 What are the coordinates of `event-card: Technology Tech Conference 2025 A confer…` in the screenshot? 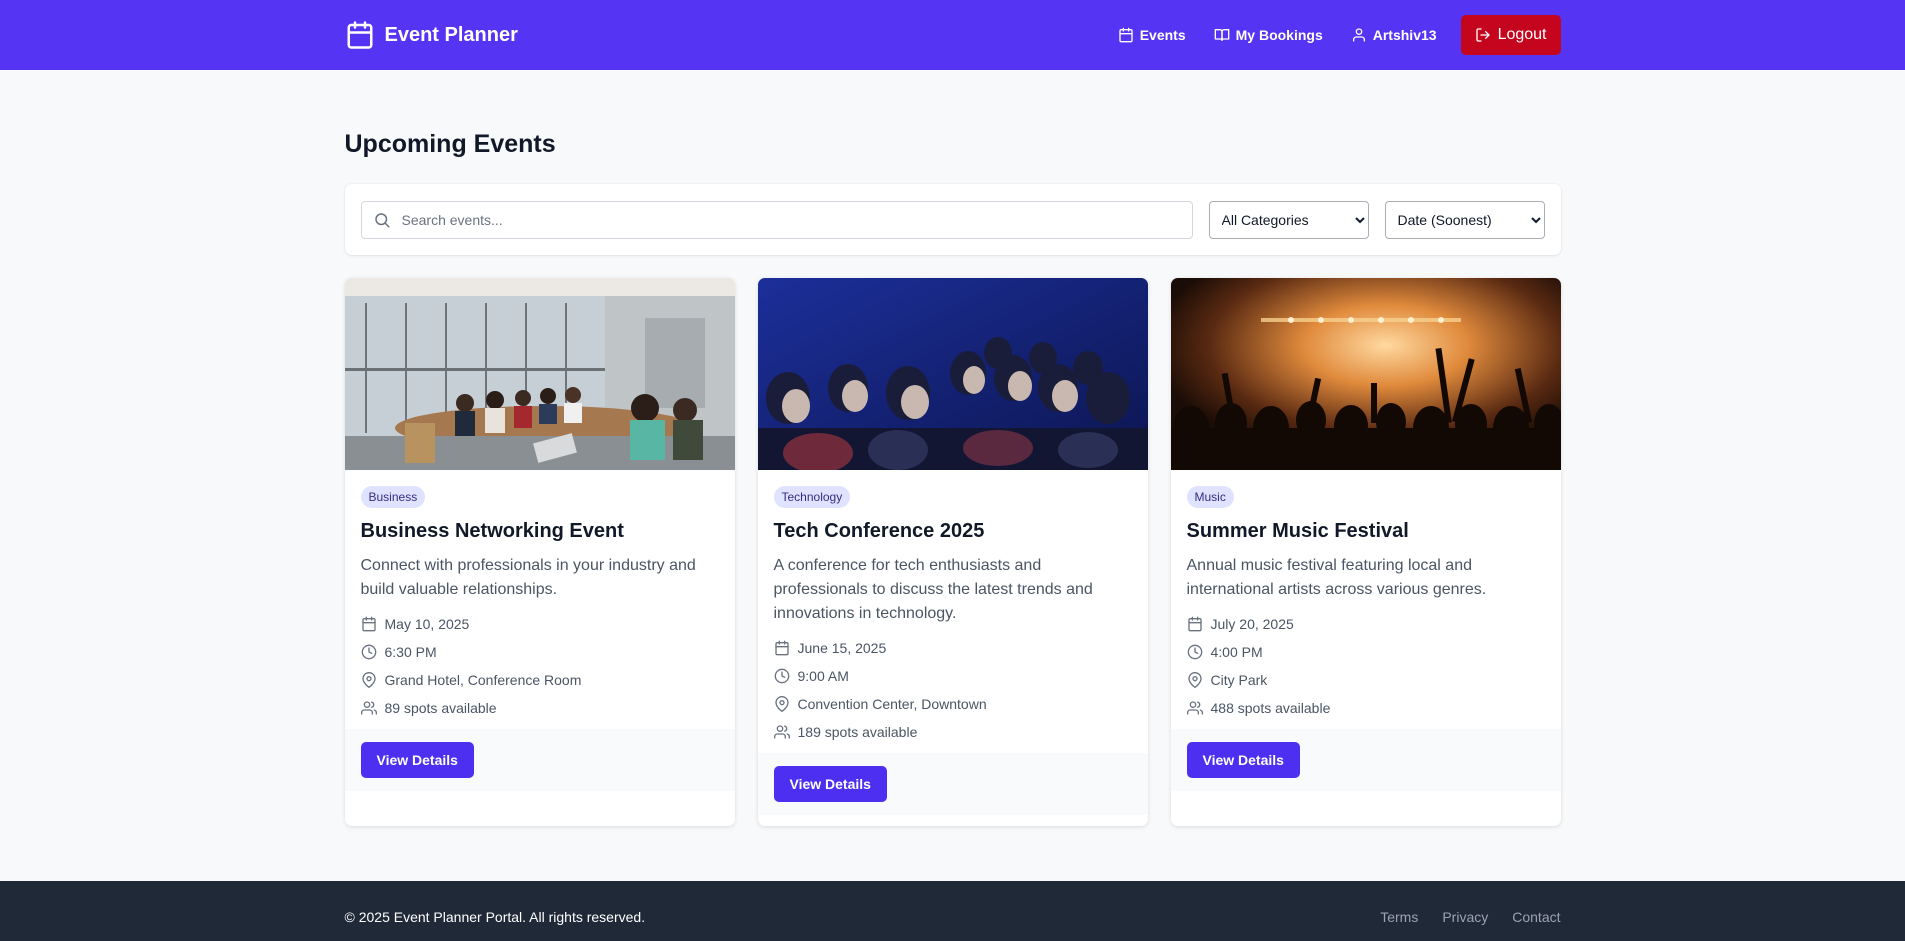 It's located at (952, 552).